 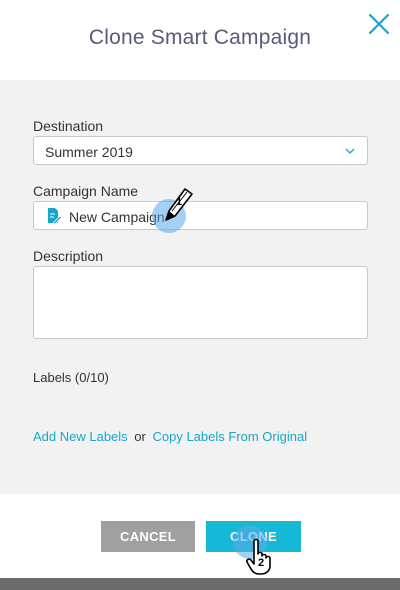 I want to click on campaign-name-value: New Campaign, so click(x=117, y=217).